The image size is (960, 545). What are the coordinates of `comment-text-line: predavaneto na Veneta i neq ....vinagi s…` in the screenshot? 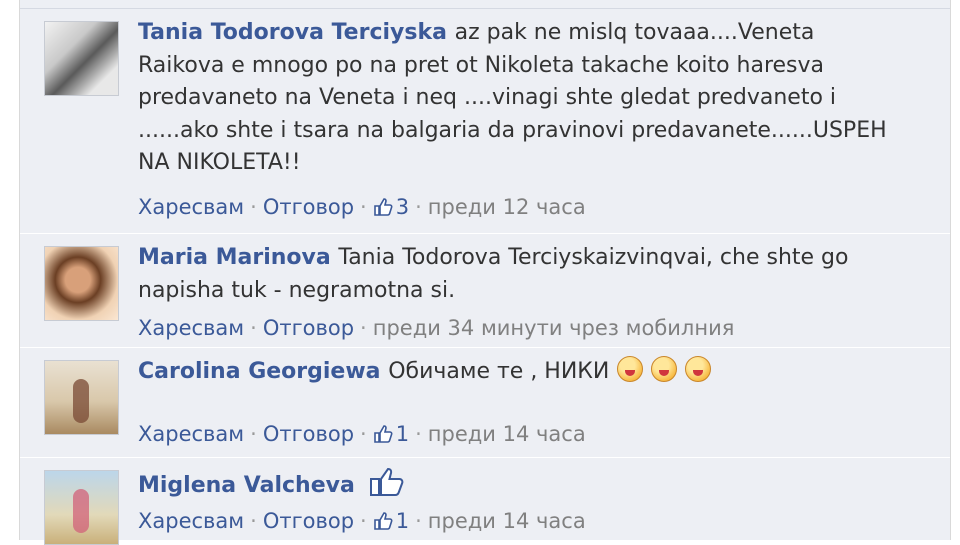 It's located at (487, 97).